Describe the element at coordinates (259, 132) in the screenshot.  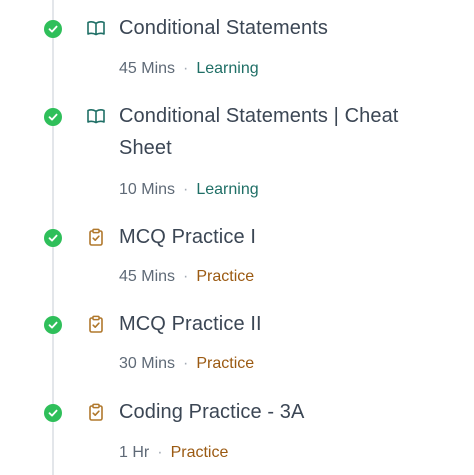
I see `item-title: Conditional Statements | Cheat Sheet` at that location.